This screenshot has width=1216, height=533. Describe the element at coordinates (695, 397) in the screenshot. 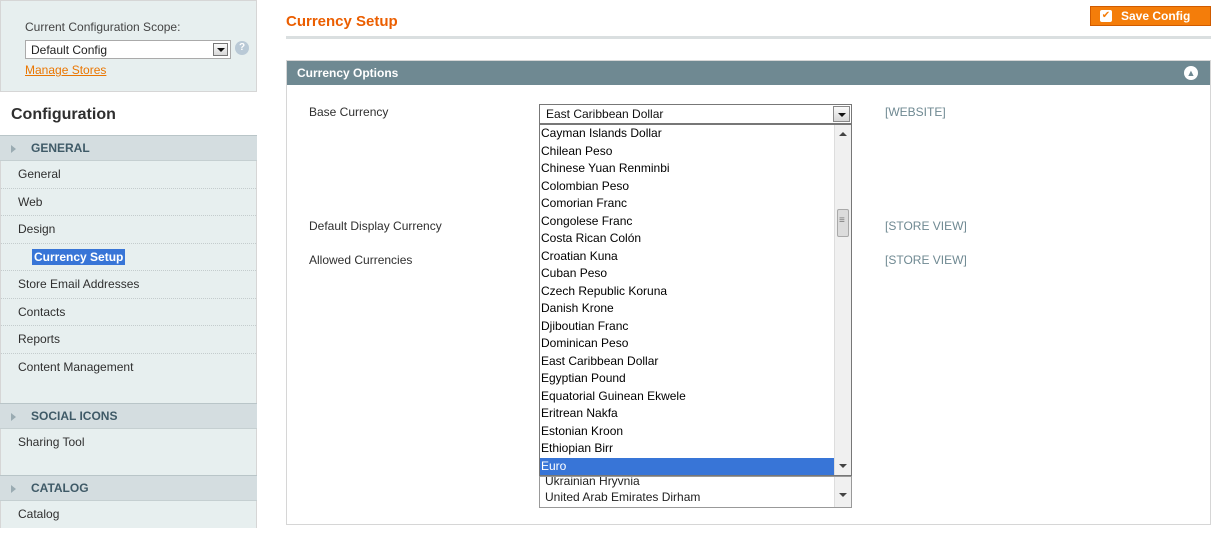

I see `dropdown-option: Equatorial Guinean Ekwele` at that location.